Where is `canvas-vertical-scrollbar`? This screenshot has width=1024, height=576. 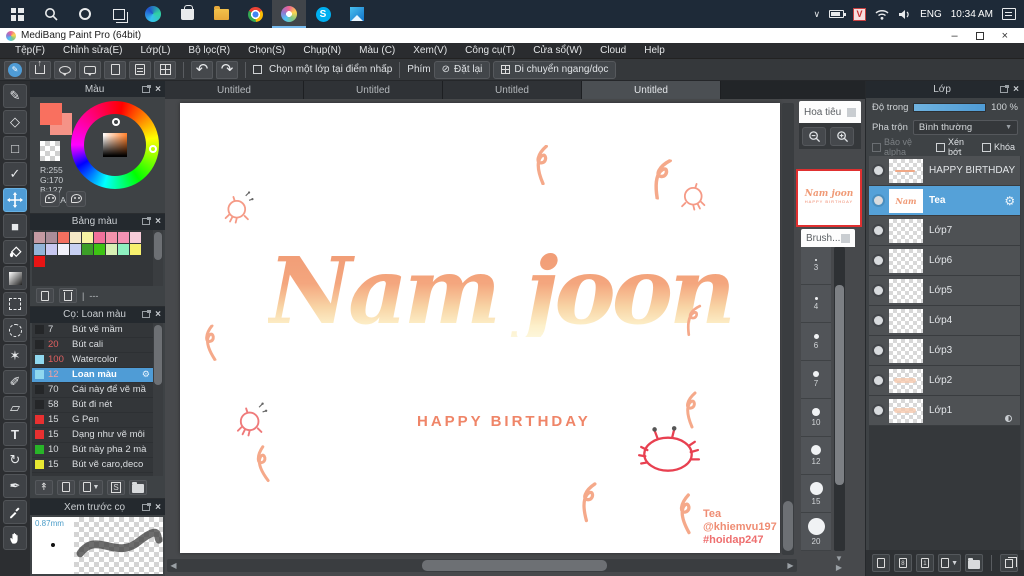 canvas-vertical-scrollbar is located at coordinates (788, 329).